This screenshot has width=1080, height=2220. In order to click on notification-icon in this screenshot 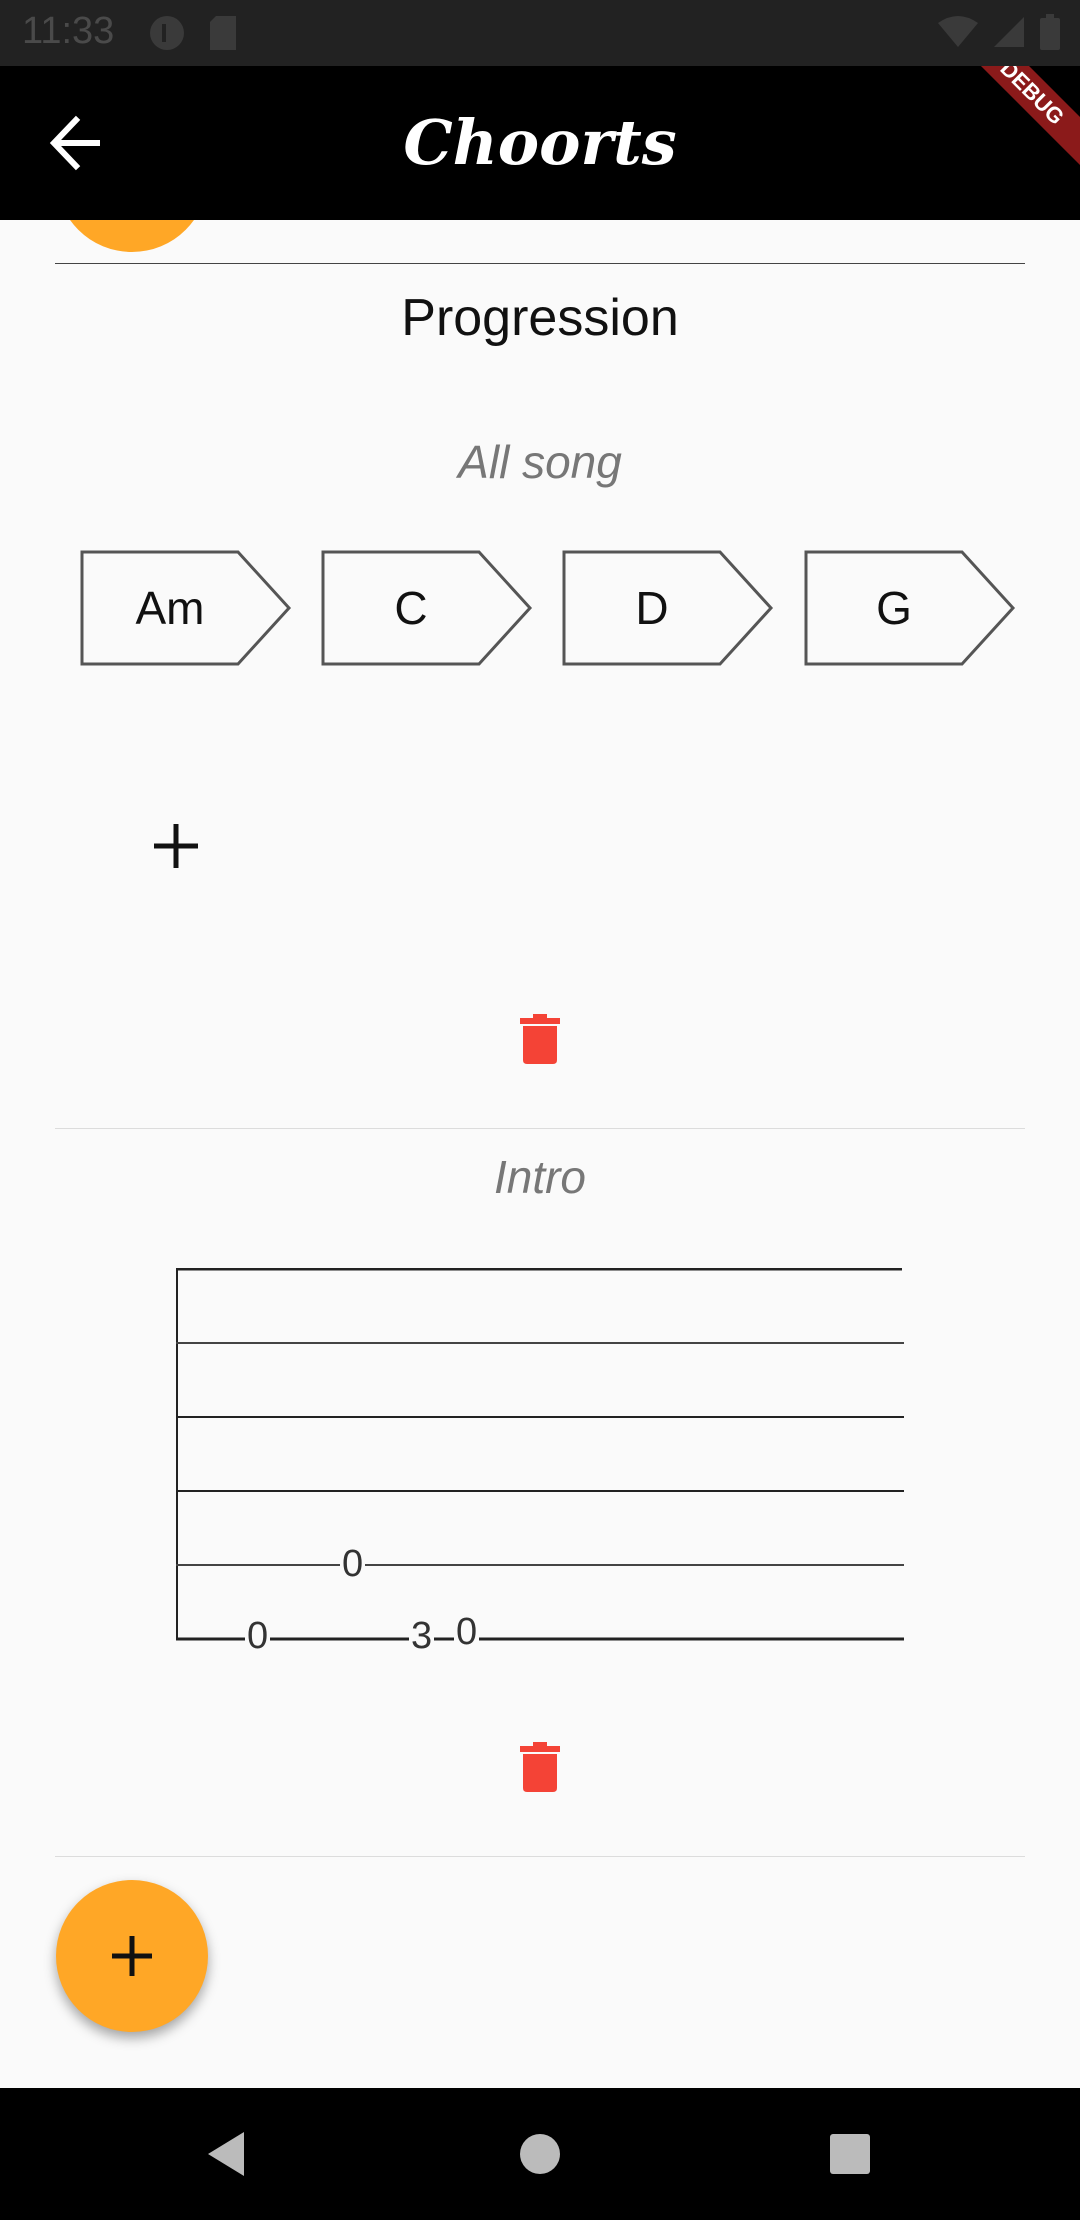, I will do `click(167, 33)`.